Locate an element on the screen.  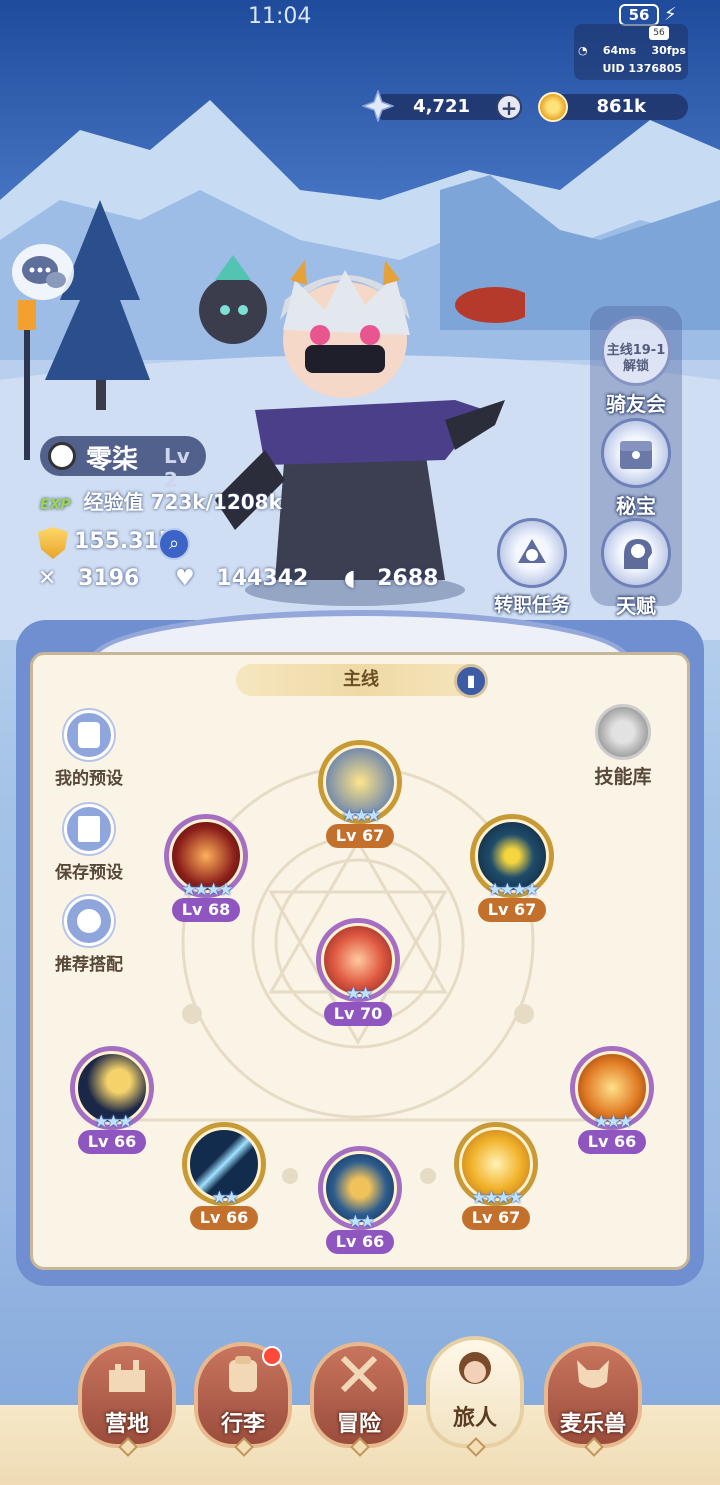
tab-main-line-label: 主线 is located at coordinates (361, 679).